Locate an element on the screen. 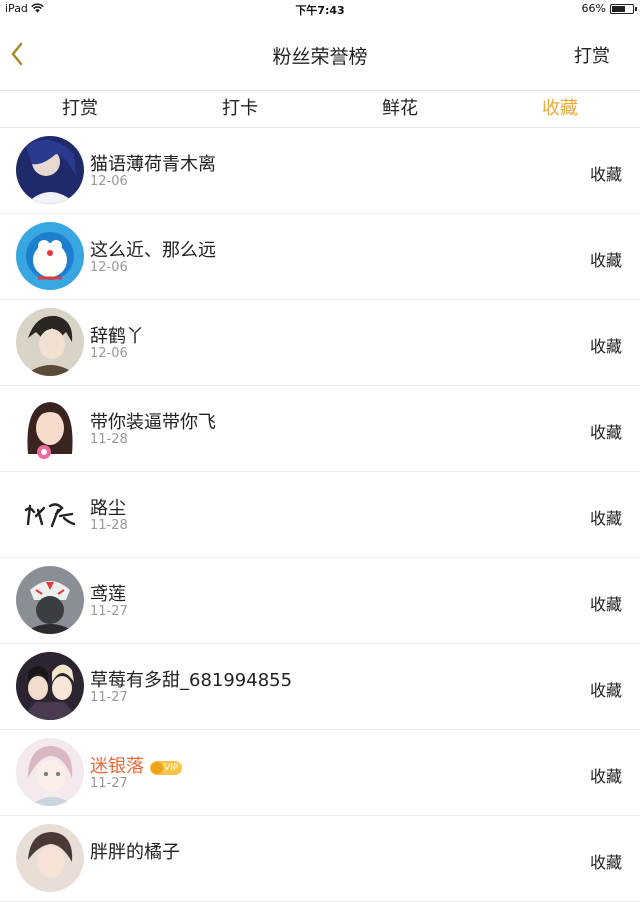  status-time: 下午7:43 is located at coordinates (320, 10).